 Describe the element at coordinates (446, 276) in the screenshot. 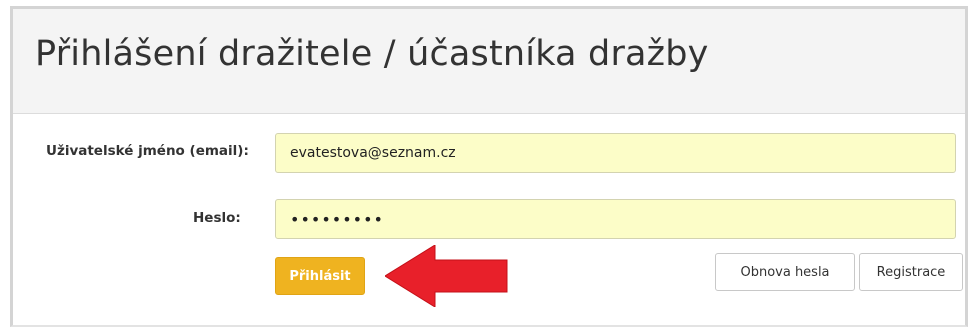

I see `red-arrow-icon` at that location.